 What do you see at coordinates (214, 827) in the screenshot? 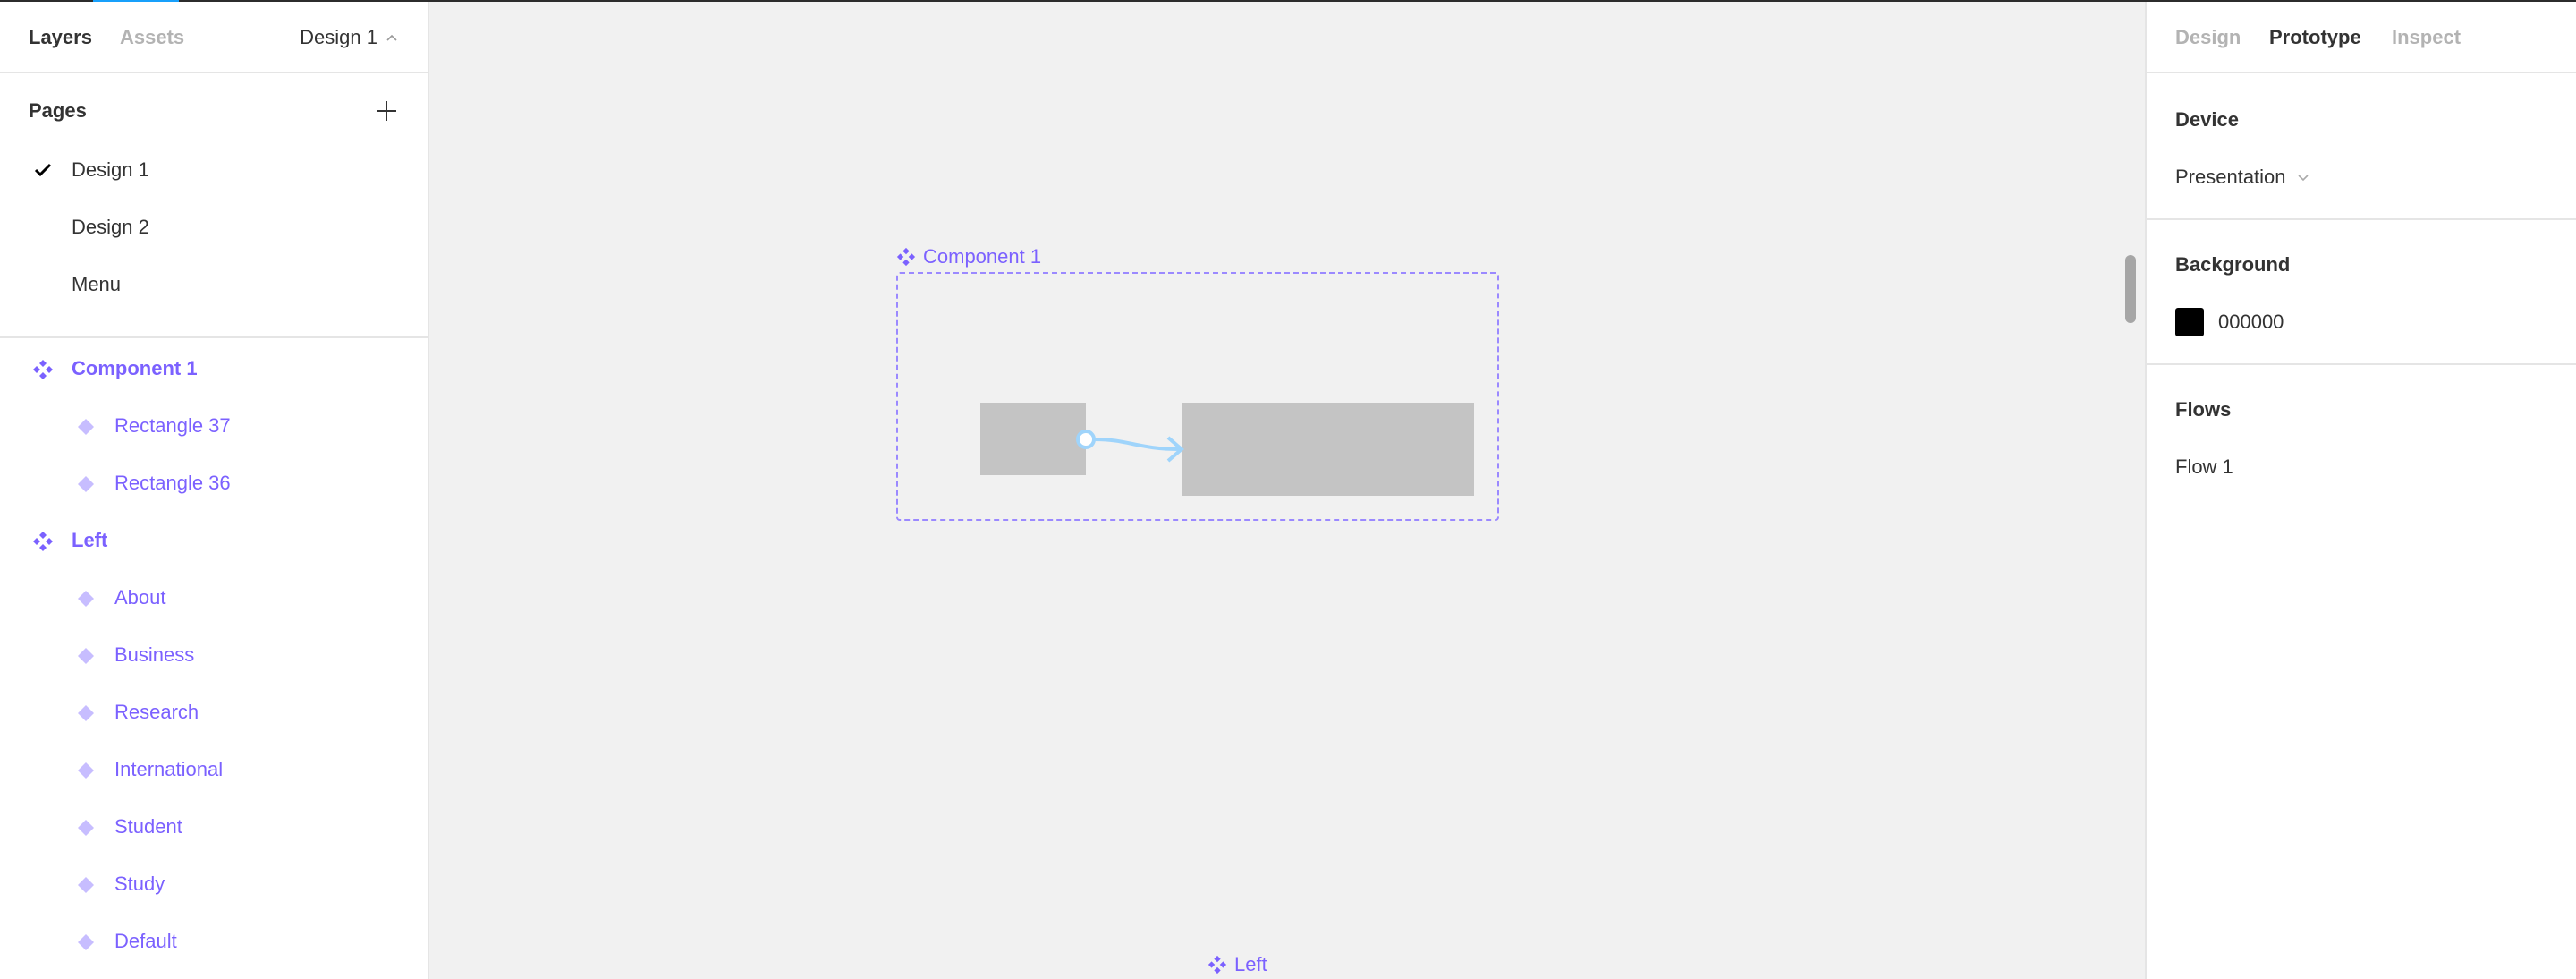
I see `layer-student: Student` at bounding box center [214, 827].